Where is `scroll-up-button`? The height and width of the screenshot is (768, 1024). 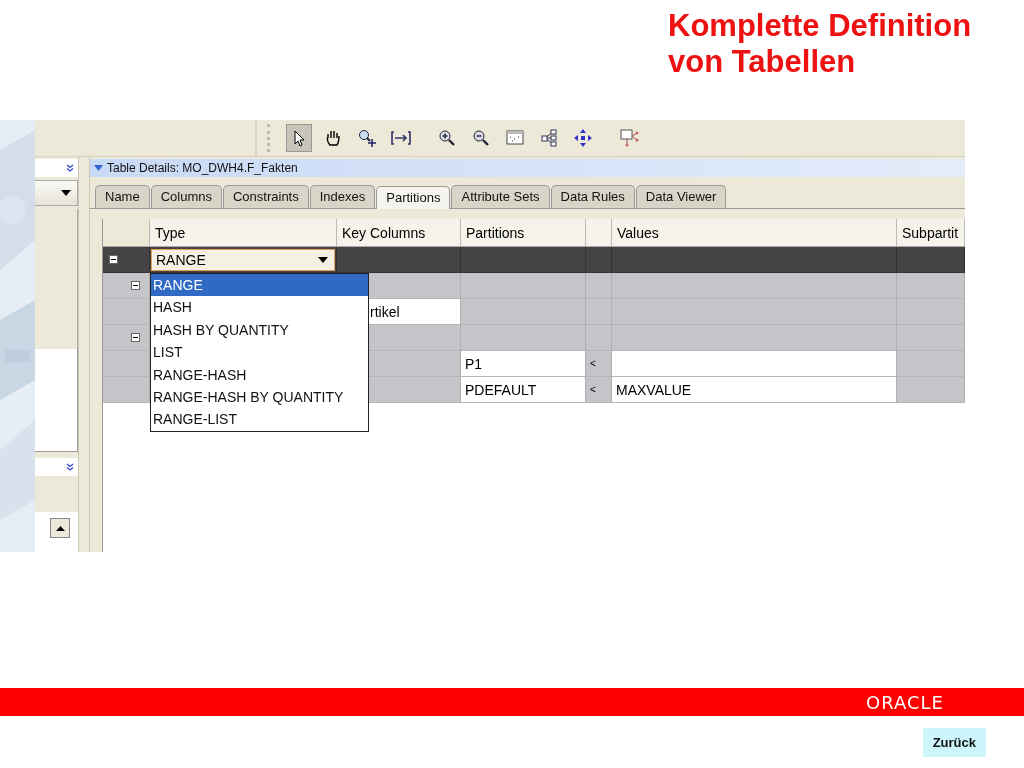
scroll-up-button is located at coordinates (60, 528).